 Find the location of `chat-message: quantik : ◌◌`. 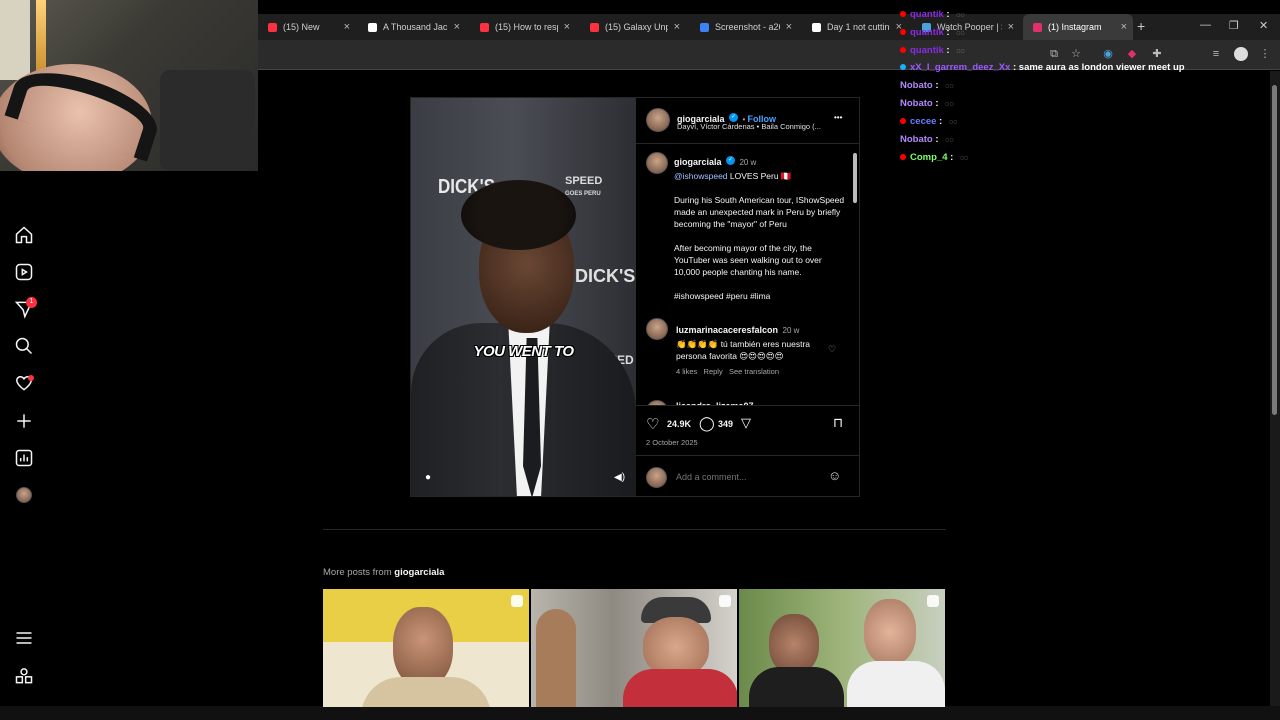

chat-message: quantik : ◌◌ is located at coordinates (932, 32).